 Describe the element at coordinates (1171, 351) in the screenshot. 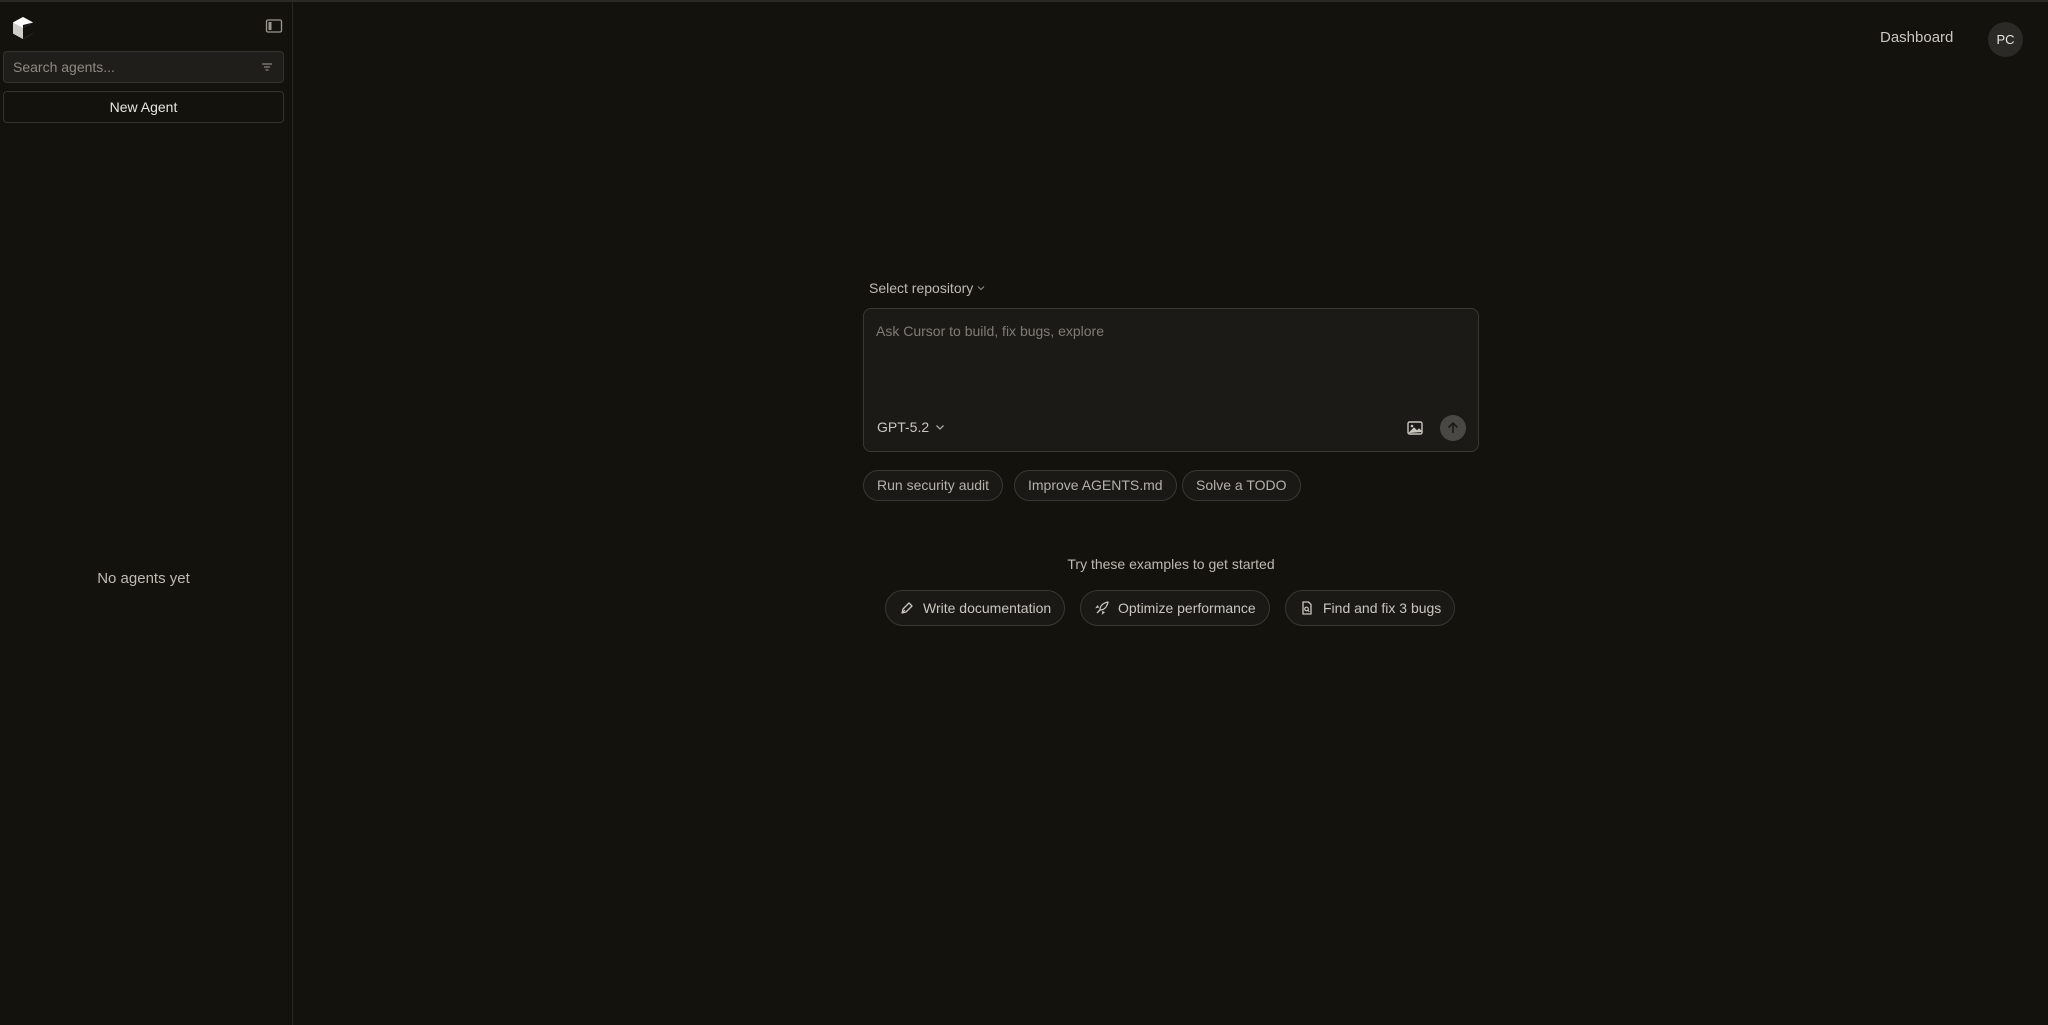

I see `prompt-input` at that location.